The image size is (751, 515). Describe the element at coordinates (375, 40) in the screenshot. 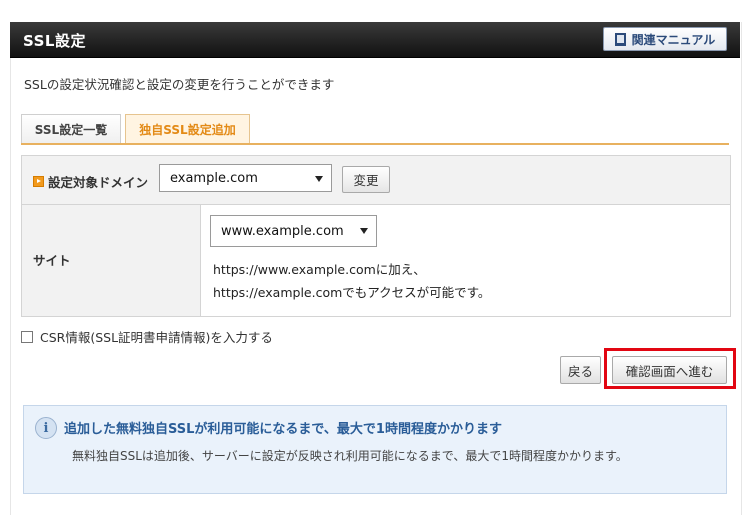

I see `page-header: SSL設定 関連マニュアル` at that location.